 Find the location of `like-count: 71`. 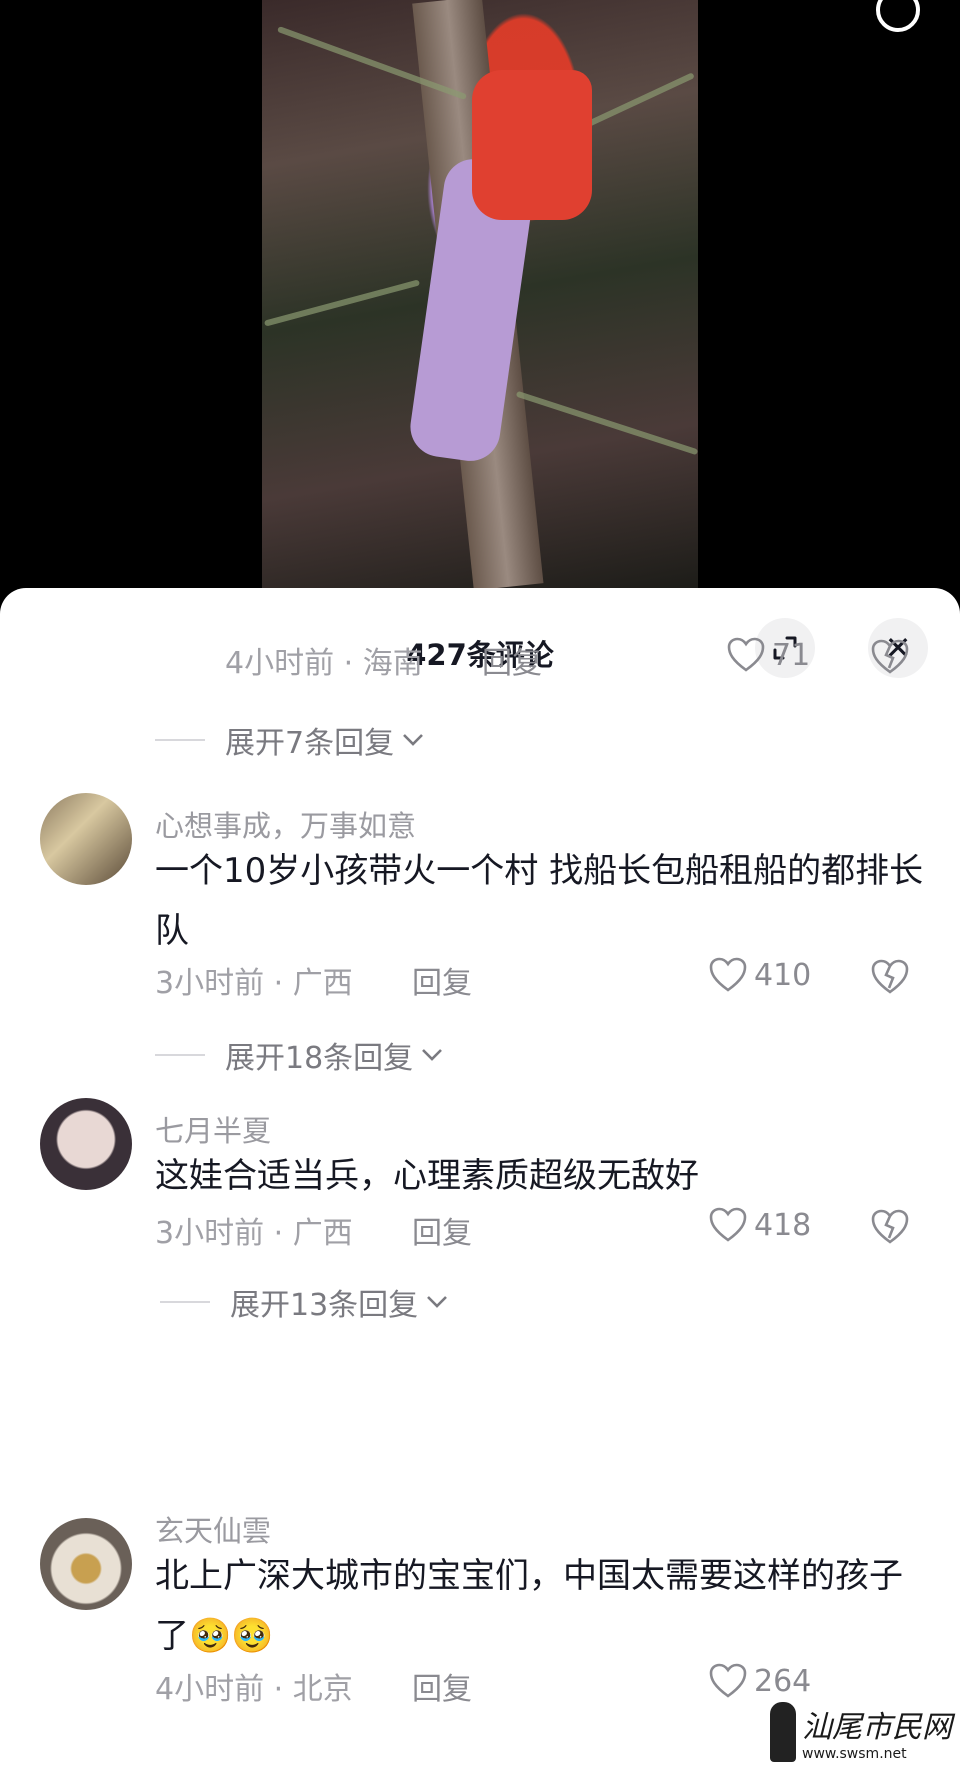

like-count: 71 is located at coordinates (791, 655).